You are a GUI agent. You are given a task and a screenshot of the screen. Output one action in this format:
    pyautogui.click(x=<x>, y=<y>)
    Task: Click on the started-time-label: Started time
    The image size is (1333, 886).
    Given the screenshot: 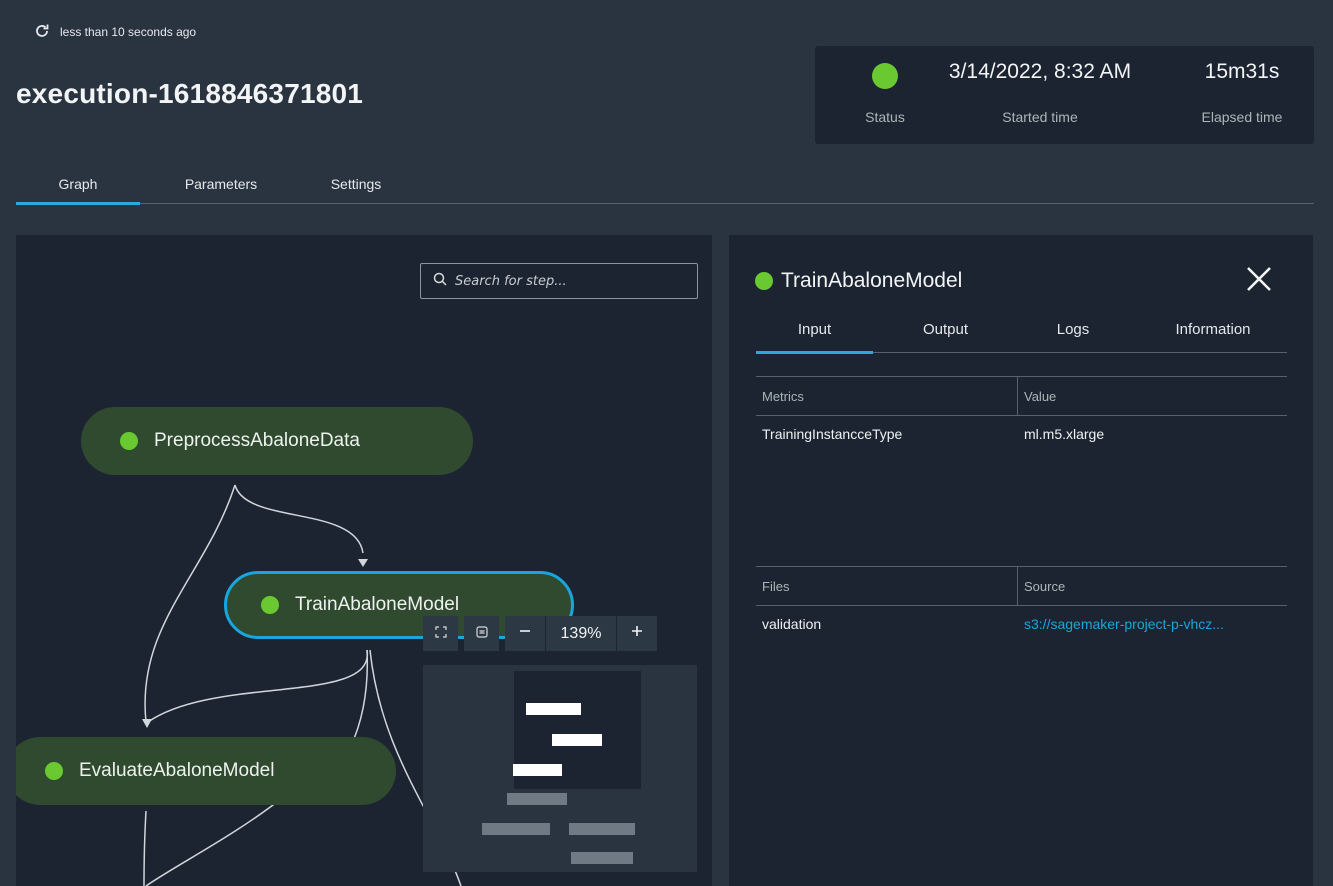 What is the action you would take?
    pyautogui.click(x=1040, y=117)
    